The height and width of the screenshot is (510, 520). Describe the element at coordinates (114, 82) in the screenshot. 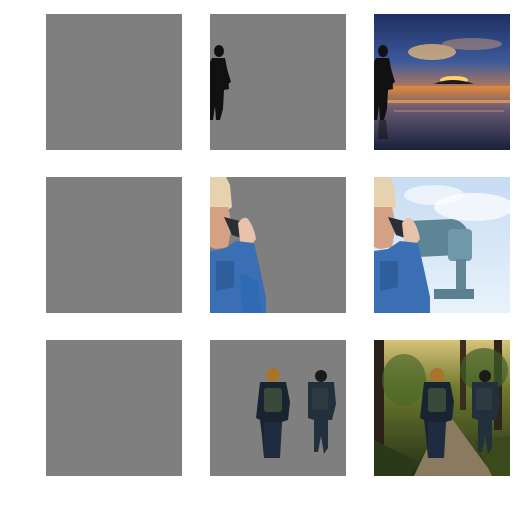

I see `blank-gray-tile-row1` at that location.